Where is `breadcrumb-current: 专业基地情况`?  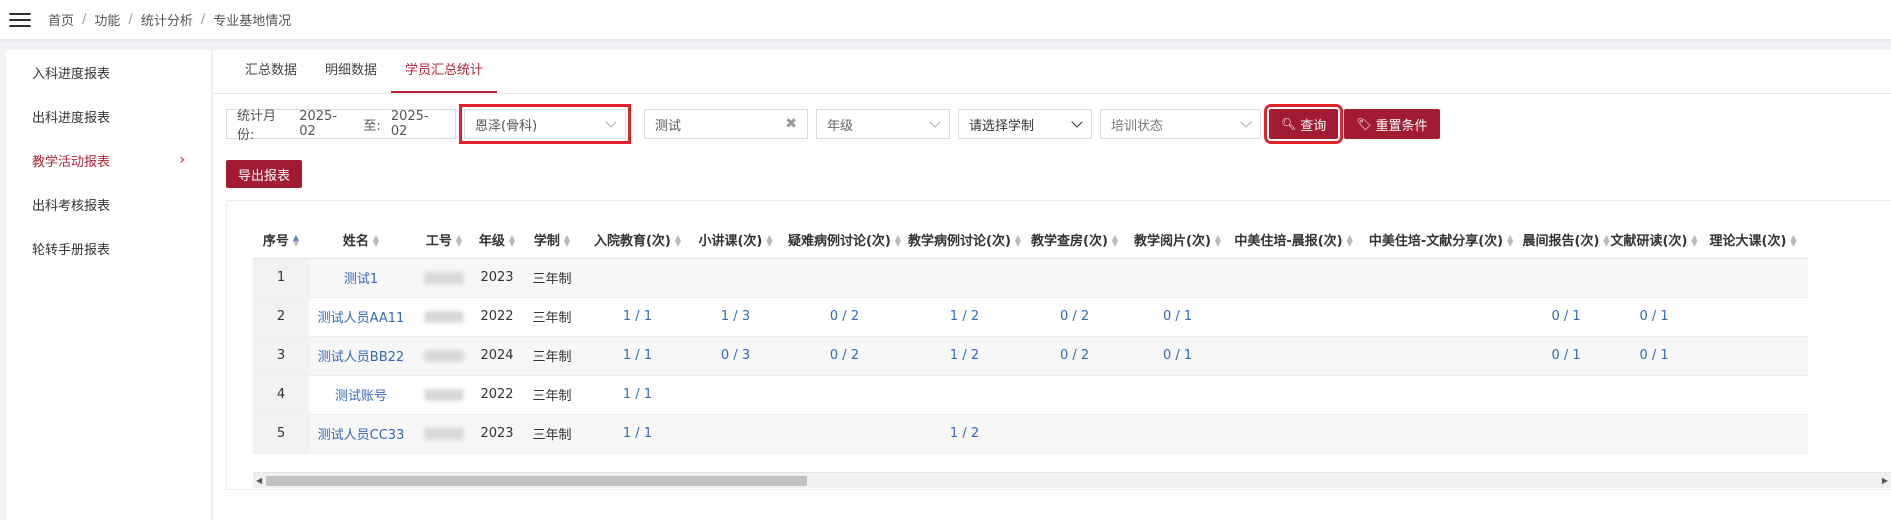
breadcrumb-current: 专业基地情况 is located at coordinates (252, 21).